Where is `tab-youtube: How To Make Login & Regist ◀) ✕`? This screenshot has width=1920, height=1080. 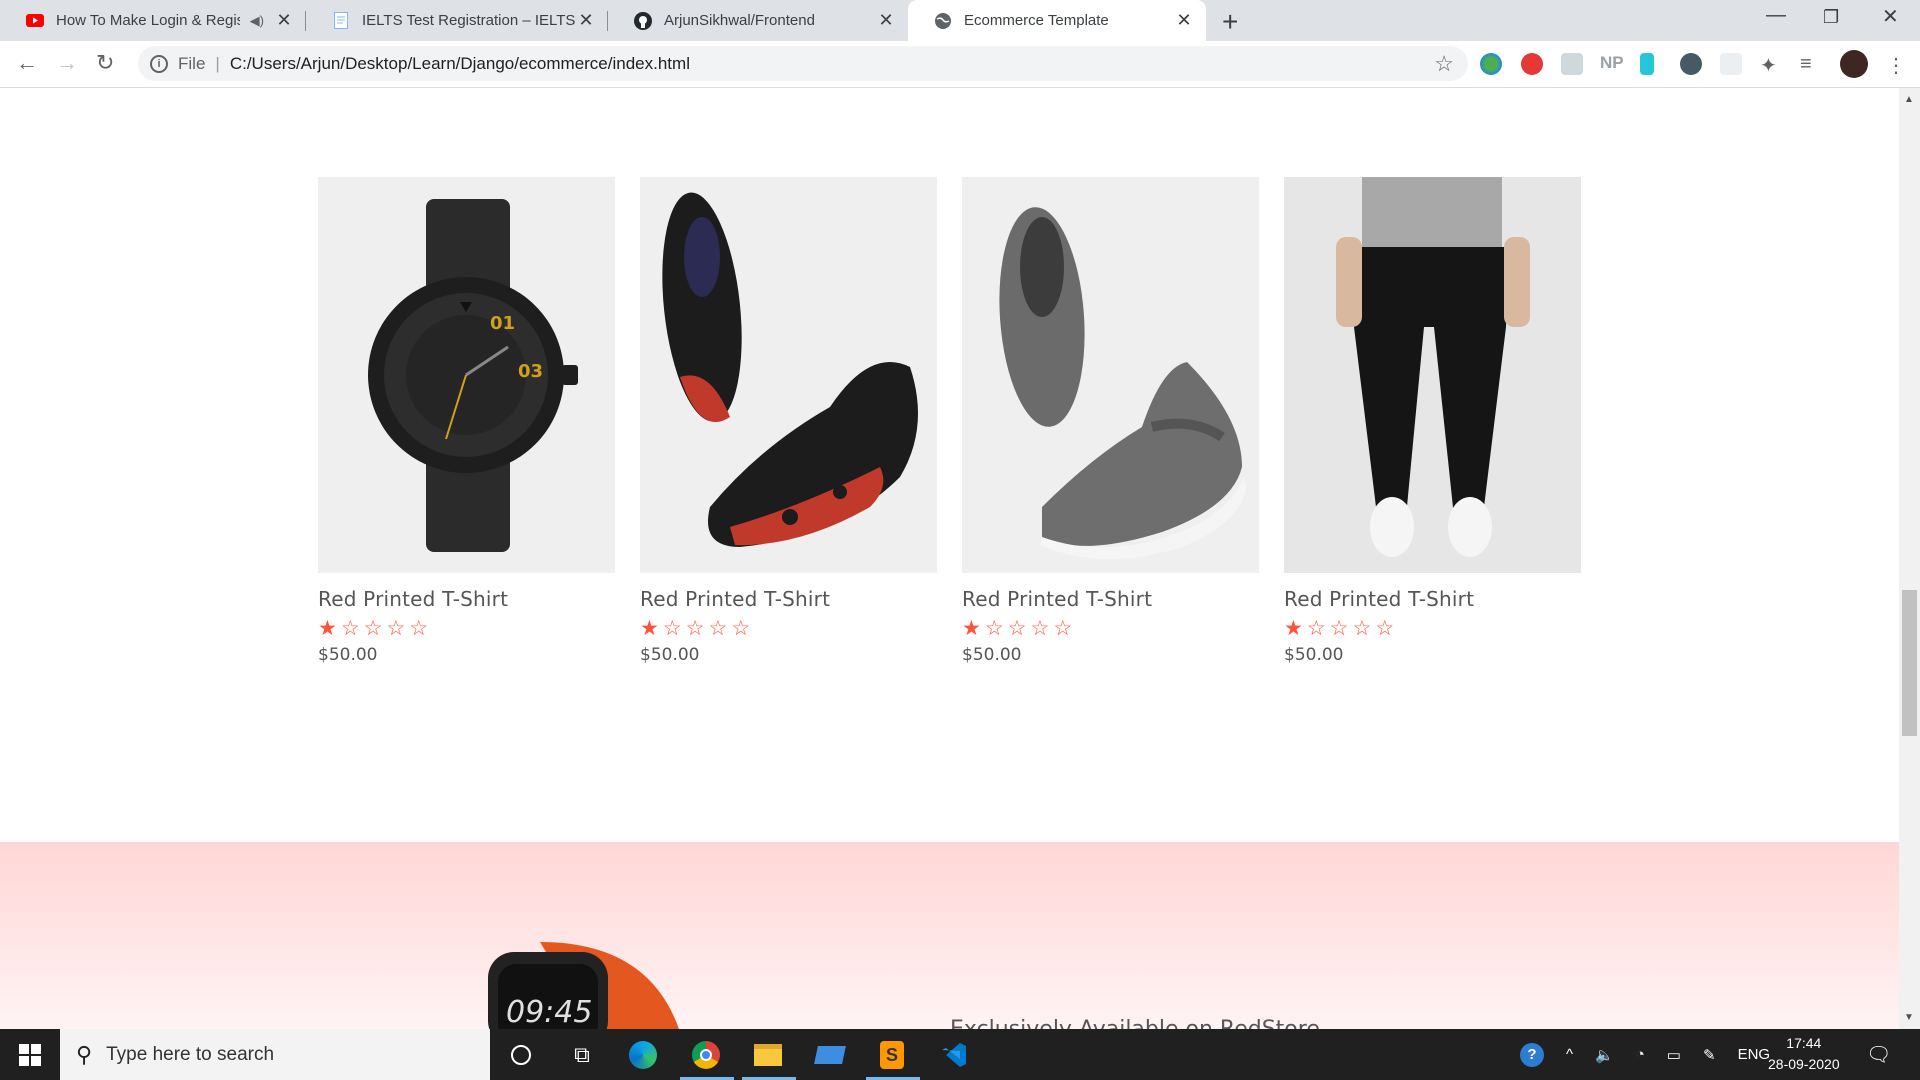
tab-youtube: How To Make Login & Regist ◀) ✕ is located at coordinates (153, 20).